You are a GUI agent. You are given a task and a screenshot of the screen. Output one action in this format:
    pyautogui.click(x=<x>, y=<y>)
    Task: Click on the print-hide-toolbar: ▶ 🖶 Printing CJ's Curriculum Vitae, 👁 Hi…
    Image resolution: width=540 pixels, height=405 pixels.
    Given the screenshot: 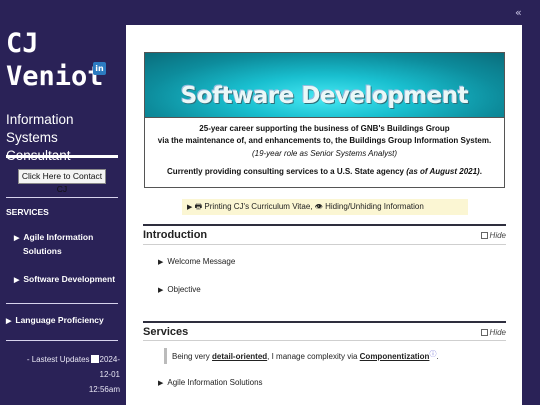 What is the action you would take?
    pyautogui.click(x=325, y=207)
    